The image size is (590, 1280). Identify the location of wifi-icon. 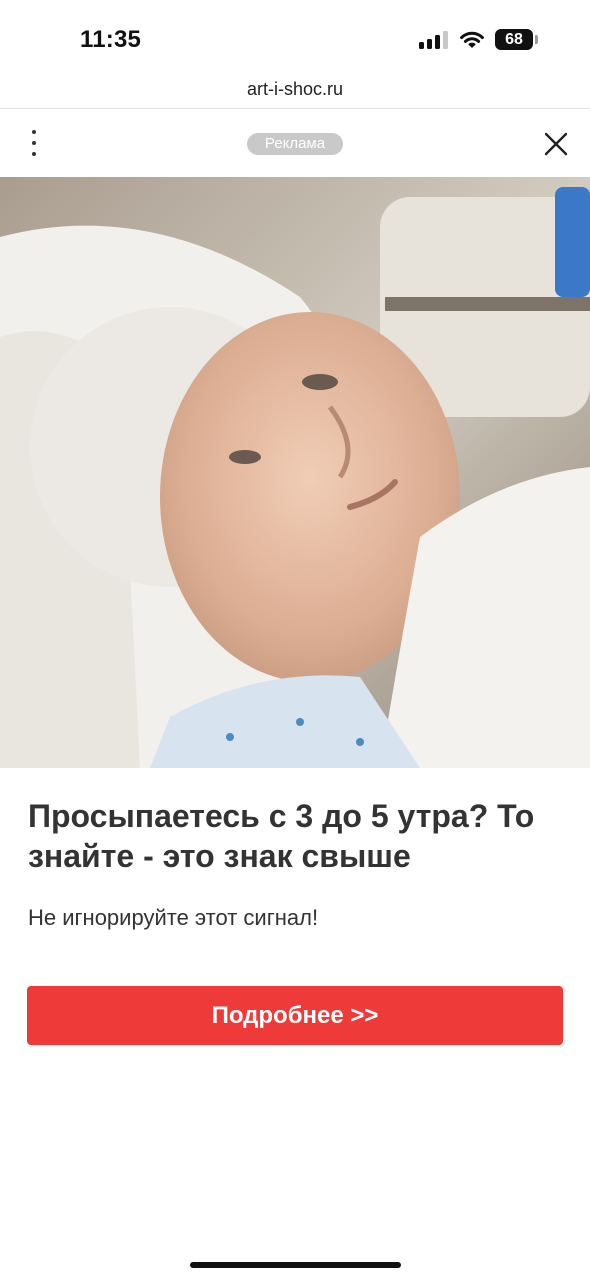
(472, 39).